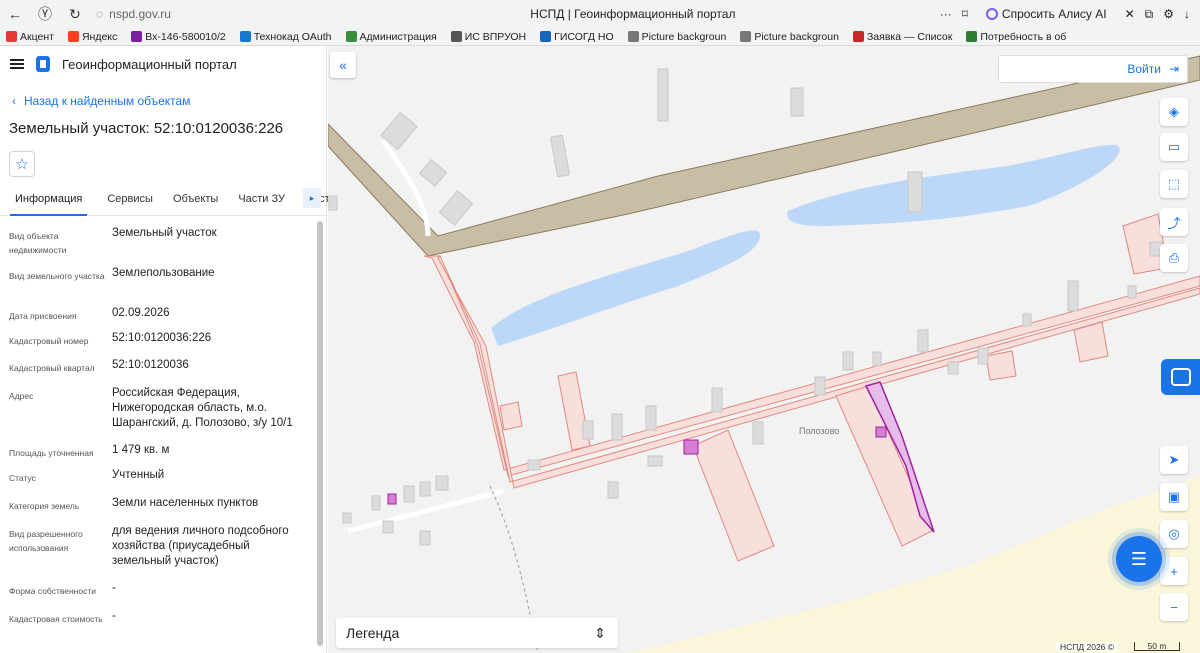 The height and width of the screenshot is (653, 1200). I want to click on extension-icon: ✕, so click(1130, 14).